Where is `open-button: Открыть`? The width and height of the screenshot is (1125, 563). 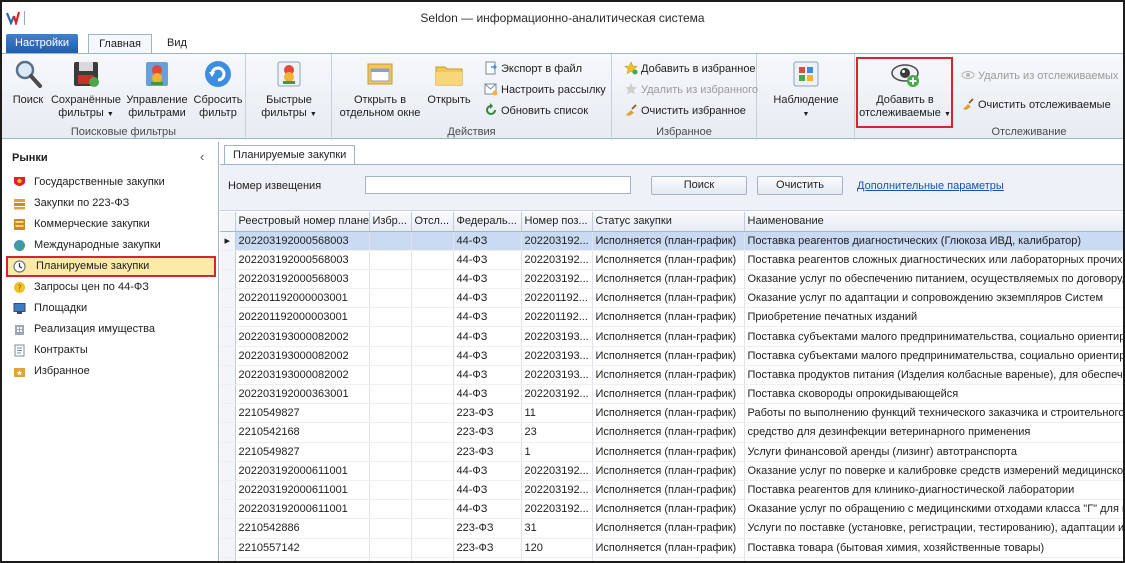 open-button: Открыть is located at coordinates (449, 82).